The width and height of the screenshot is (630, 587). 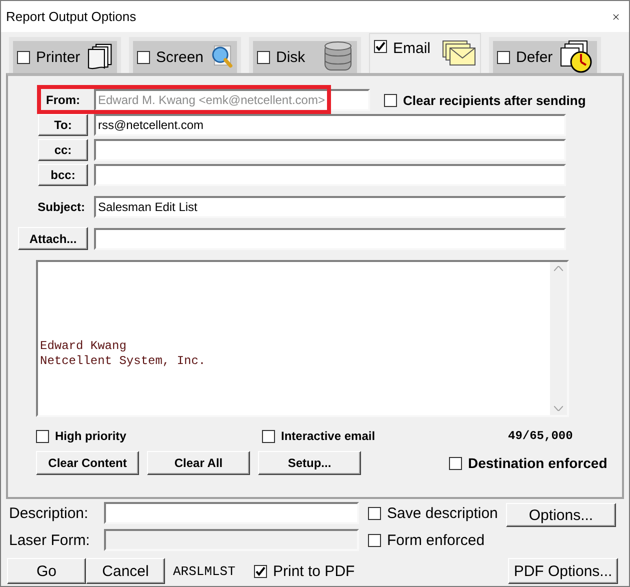 I want to click on tab-label: Printer, so click(x=58, y=57).